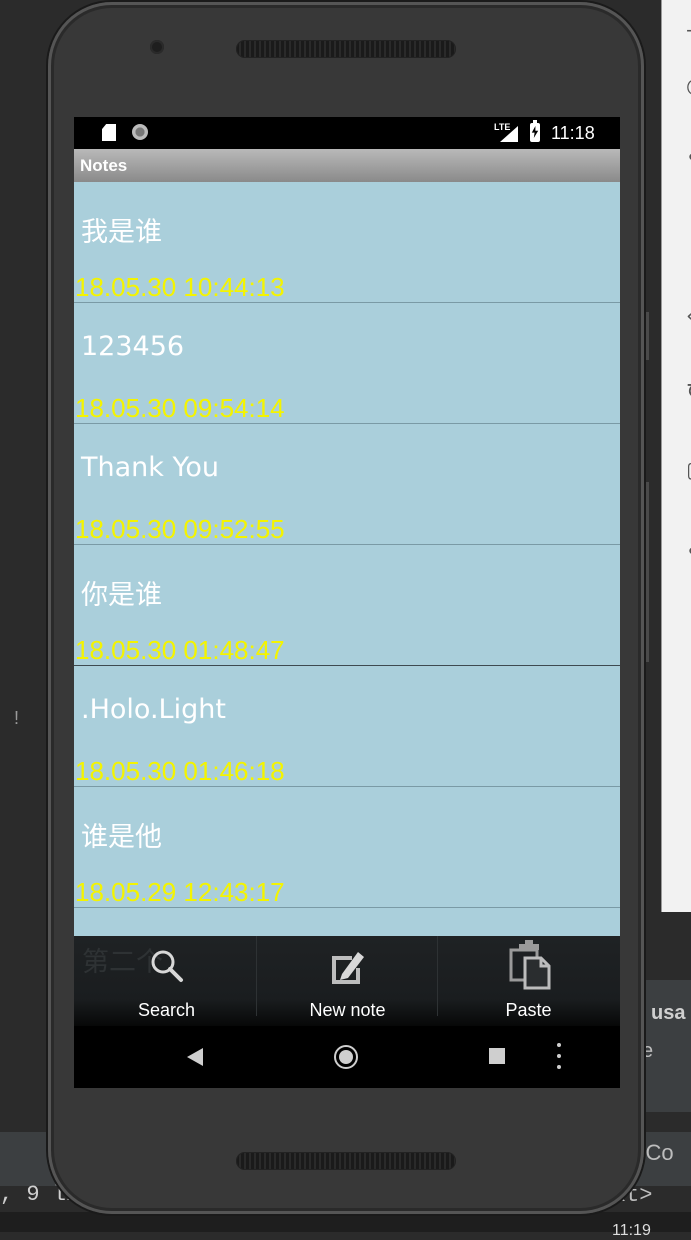  I want to click on note-date: 18.05.30 09:52:55, so click(180, 529).